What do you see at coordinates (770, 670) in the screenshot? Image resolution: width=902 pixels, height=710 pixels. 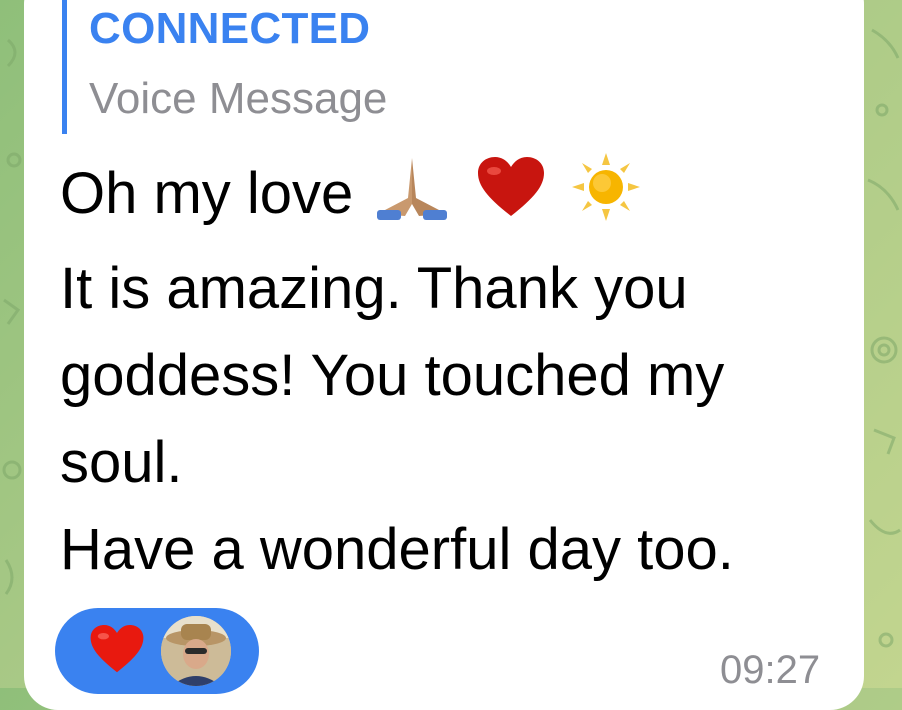 I see `message-timestamp: 09:27` at bounding box center [770, 670].